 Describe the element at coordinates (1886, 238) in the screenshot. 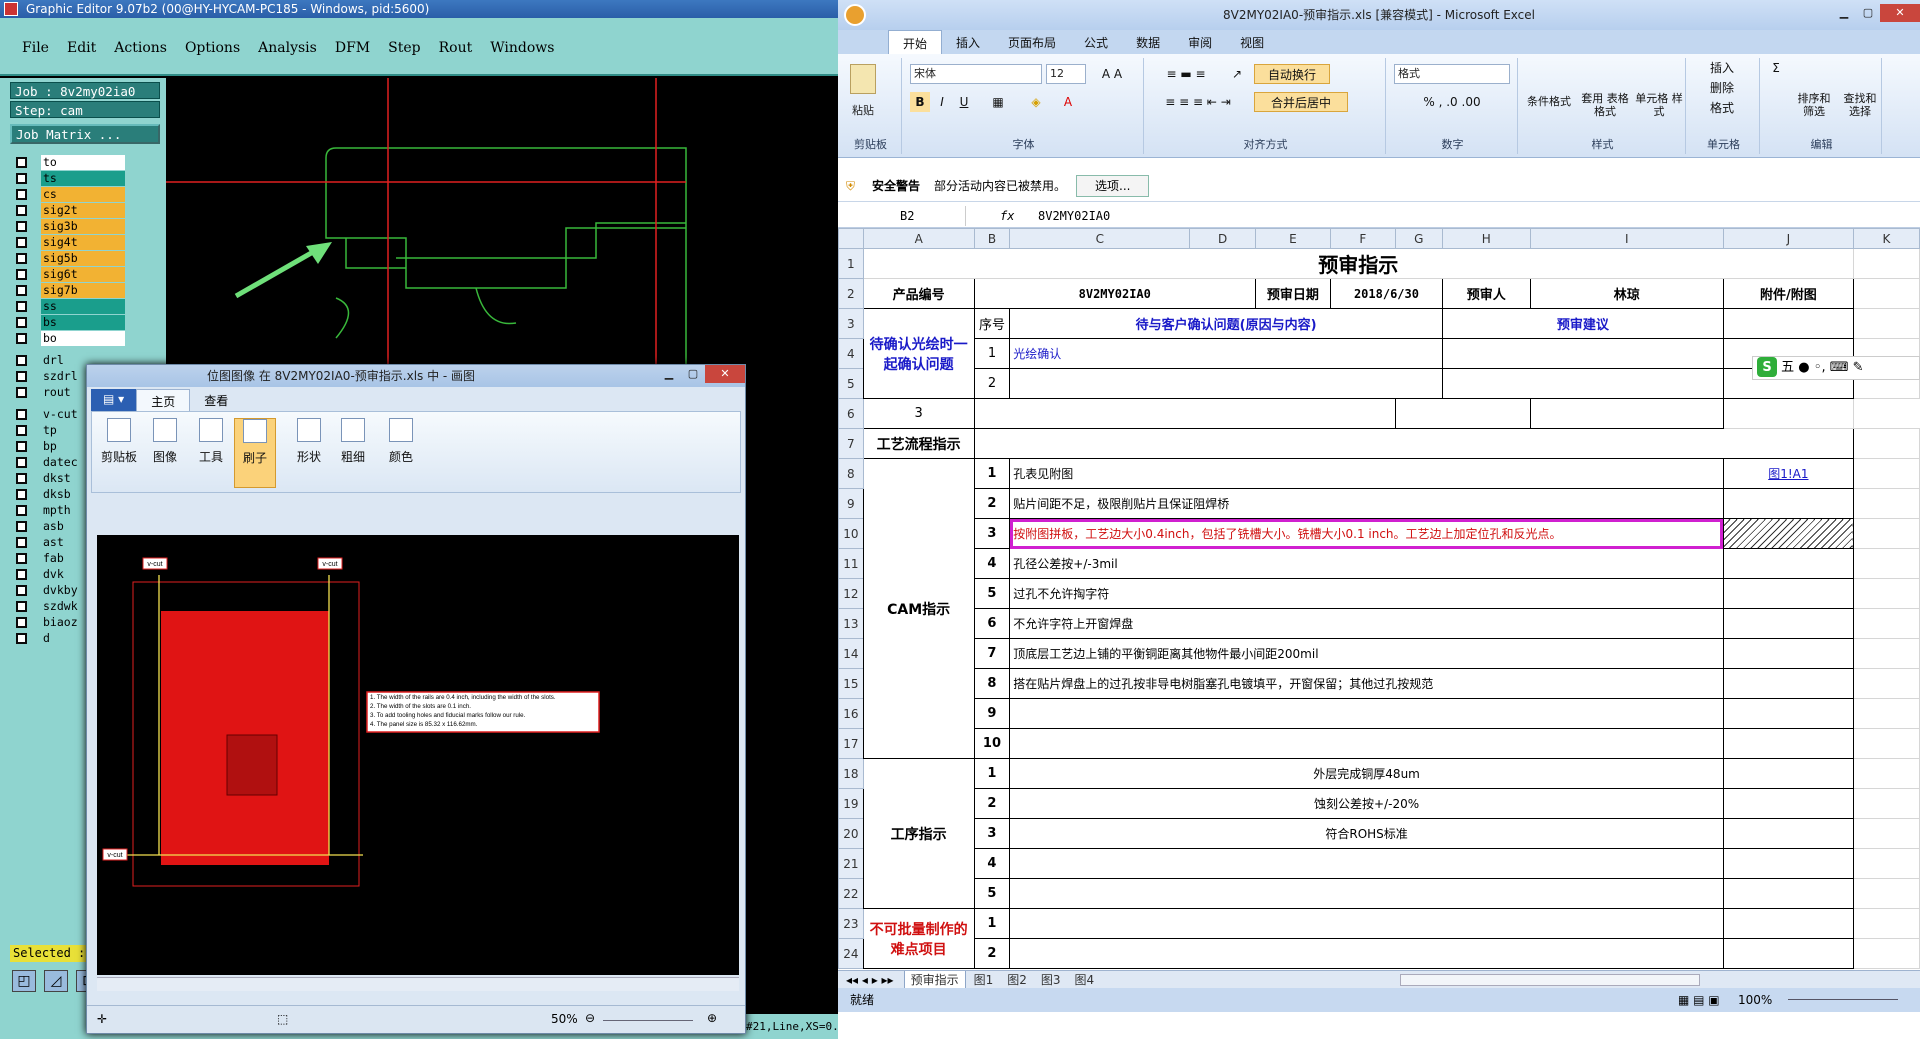

I see `col-k: K` at that location.